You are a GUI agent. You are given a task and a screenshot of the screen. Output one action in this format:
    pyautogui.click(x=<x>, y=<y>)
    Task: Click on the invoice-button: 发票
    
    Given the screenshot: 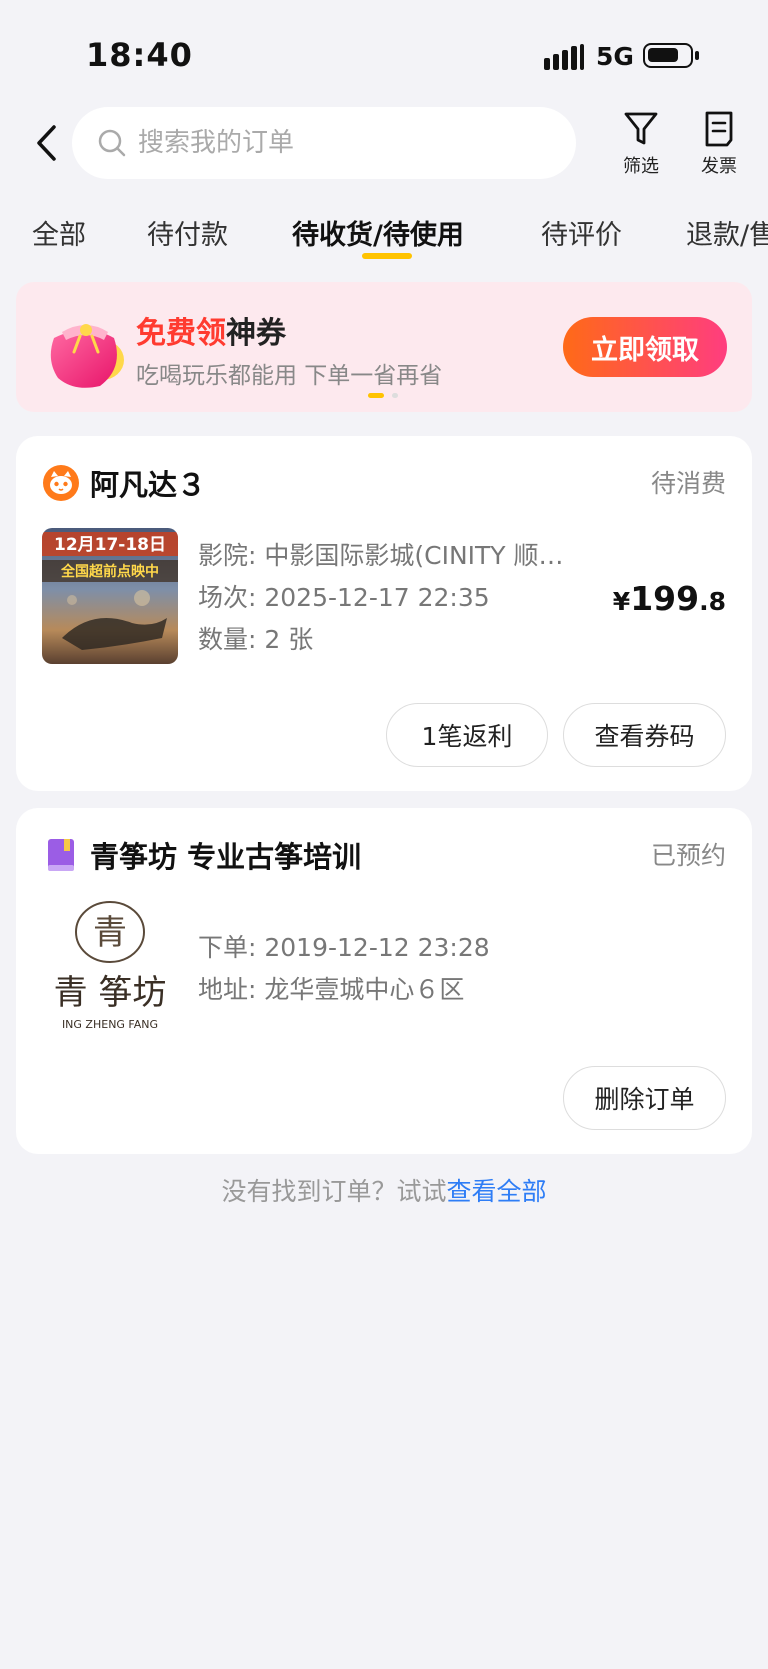 What is the action you would take?
    pyautogui.click(x=719, y=145)
    